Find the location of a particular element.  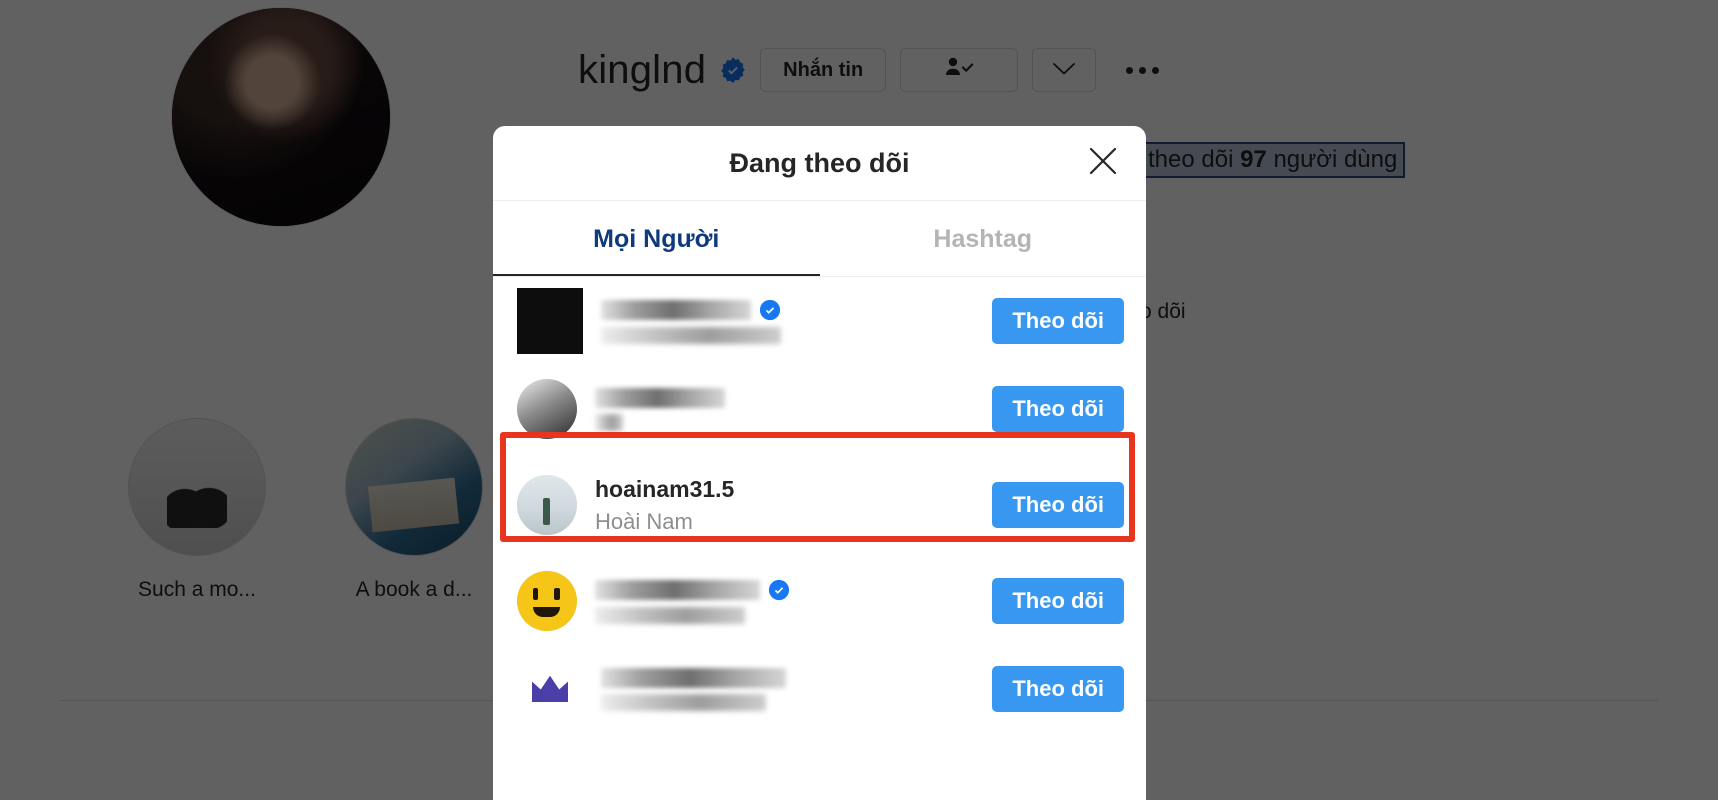

fullname-label: Hoài Nam is located at coordinates (644, 521).